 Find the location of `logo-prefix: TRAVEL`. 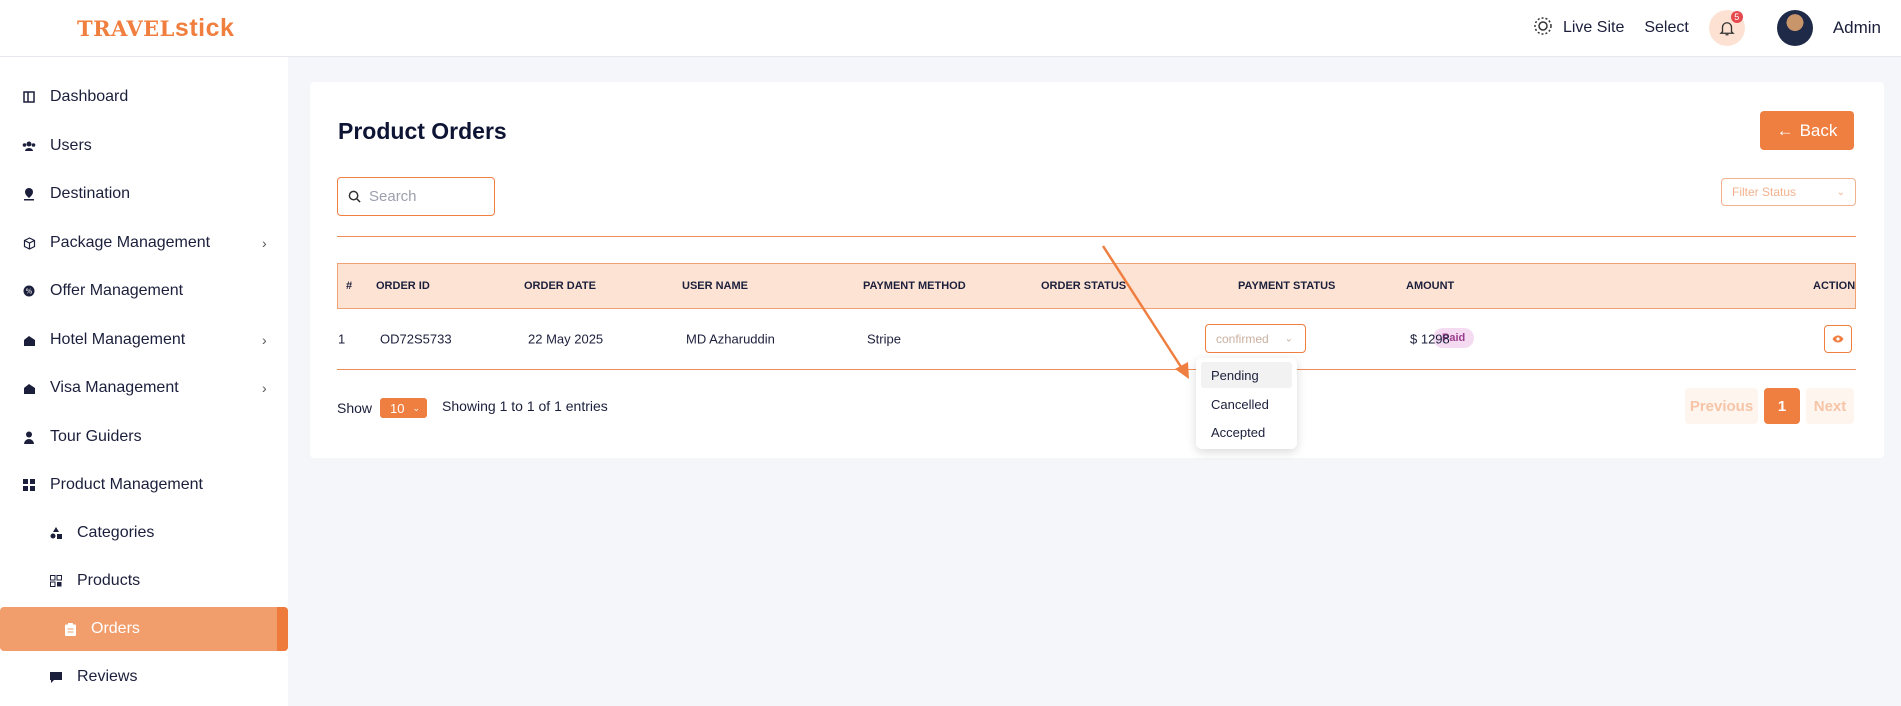

logo-prefix: TRAVEL is located at coordinates (126, 28).